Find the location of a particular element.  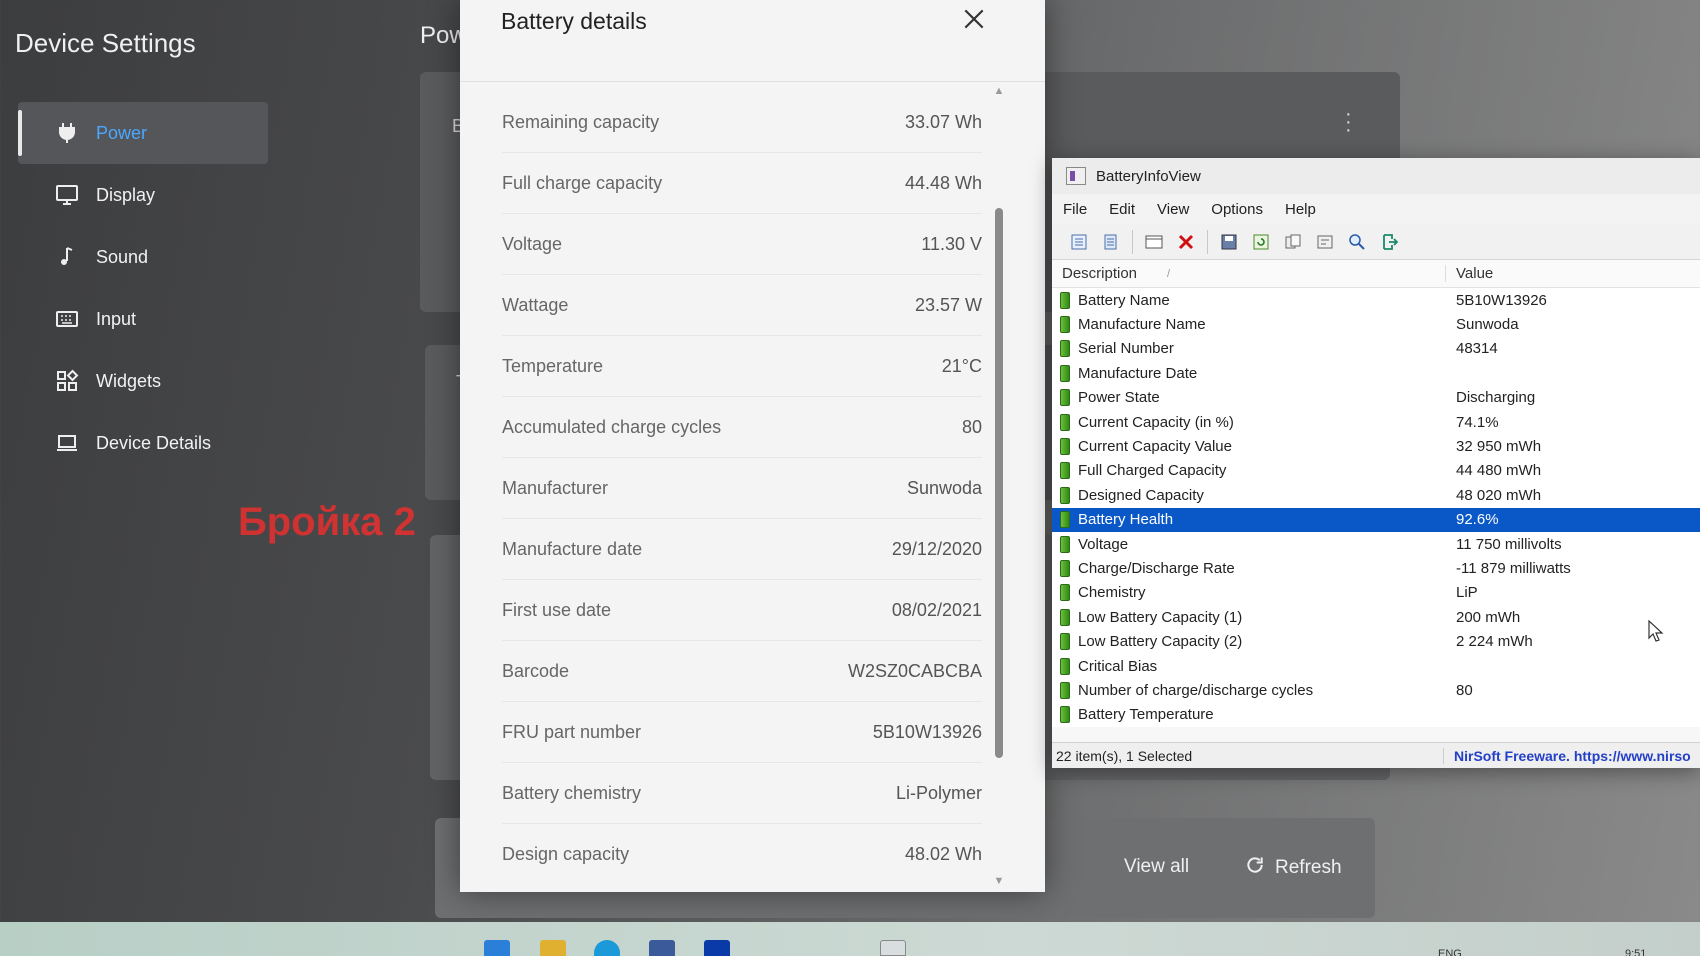

detail-value: 5B10W13926 is located at coordinates (927, 731).